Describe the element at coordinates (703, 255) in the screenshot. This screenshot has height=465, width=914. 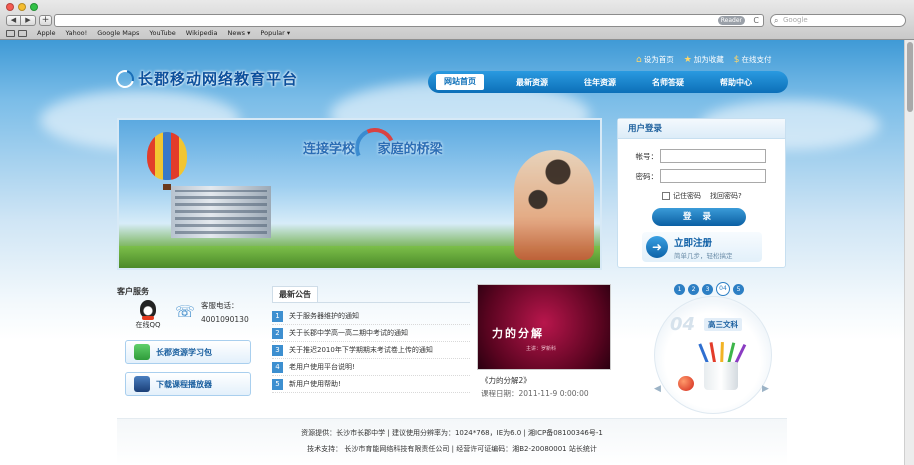
I see `register-subtitle: 简单几步，轻松搞定` at that location.